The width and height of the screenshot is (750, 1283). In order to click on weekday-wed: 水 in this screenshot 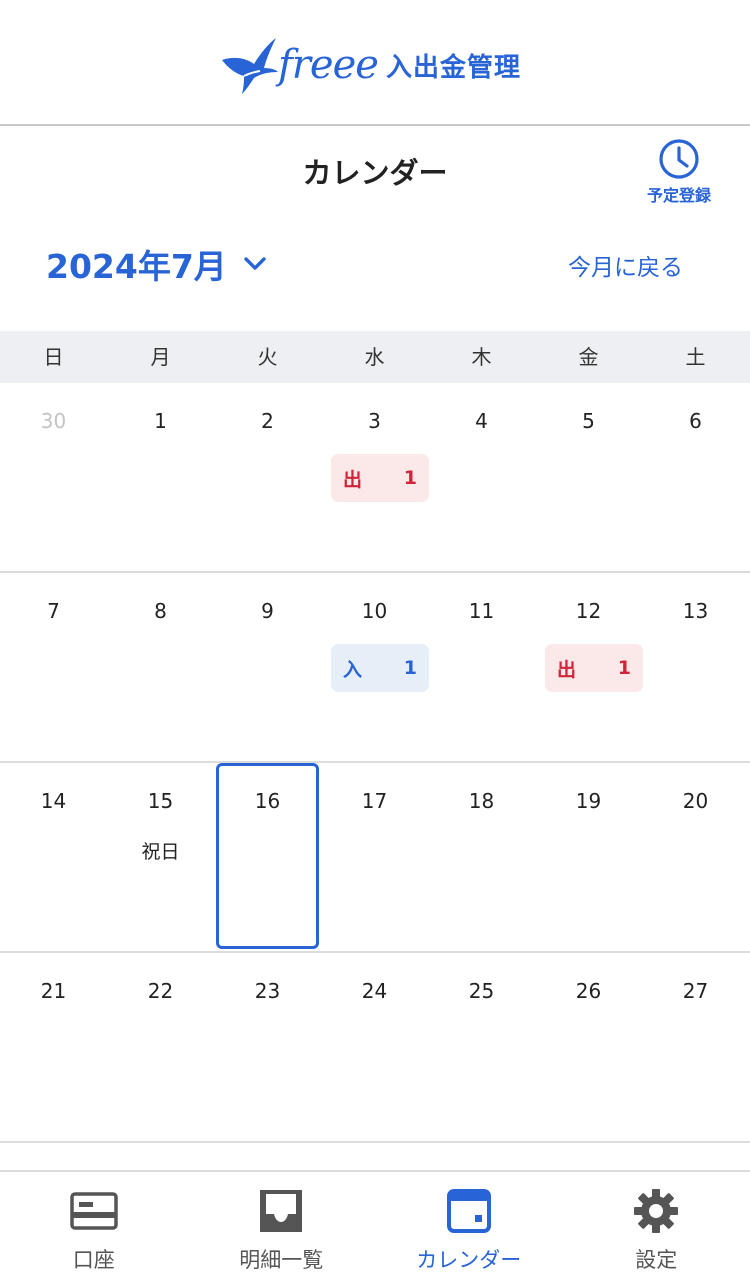, I will do `click(374, 357)`.